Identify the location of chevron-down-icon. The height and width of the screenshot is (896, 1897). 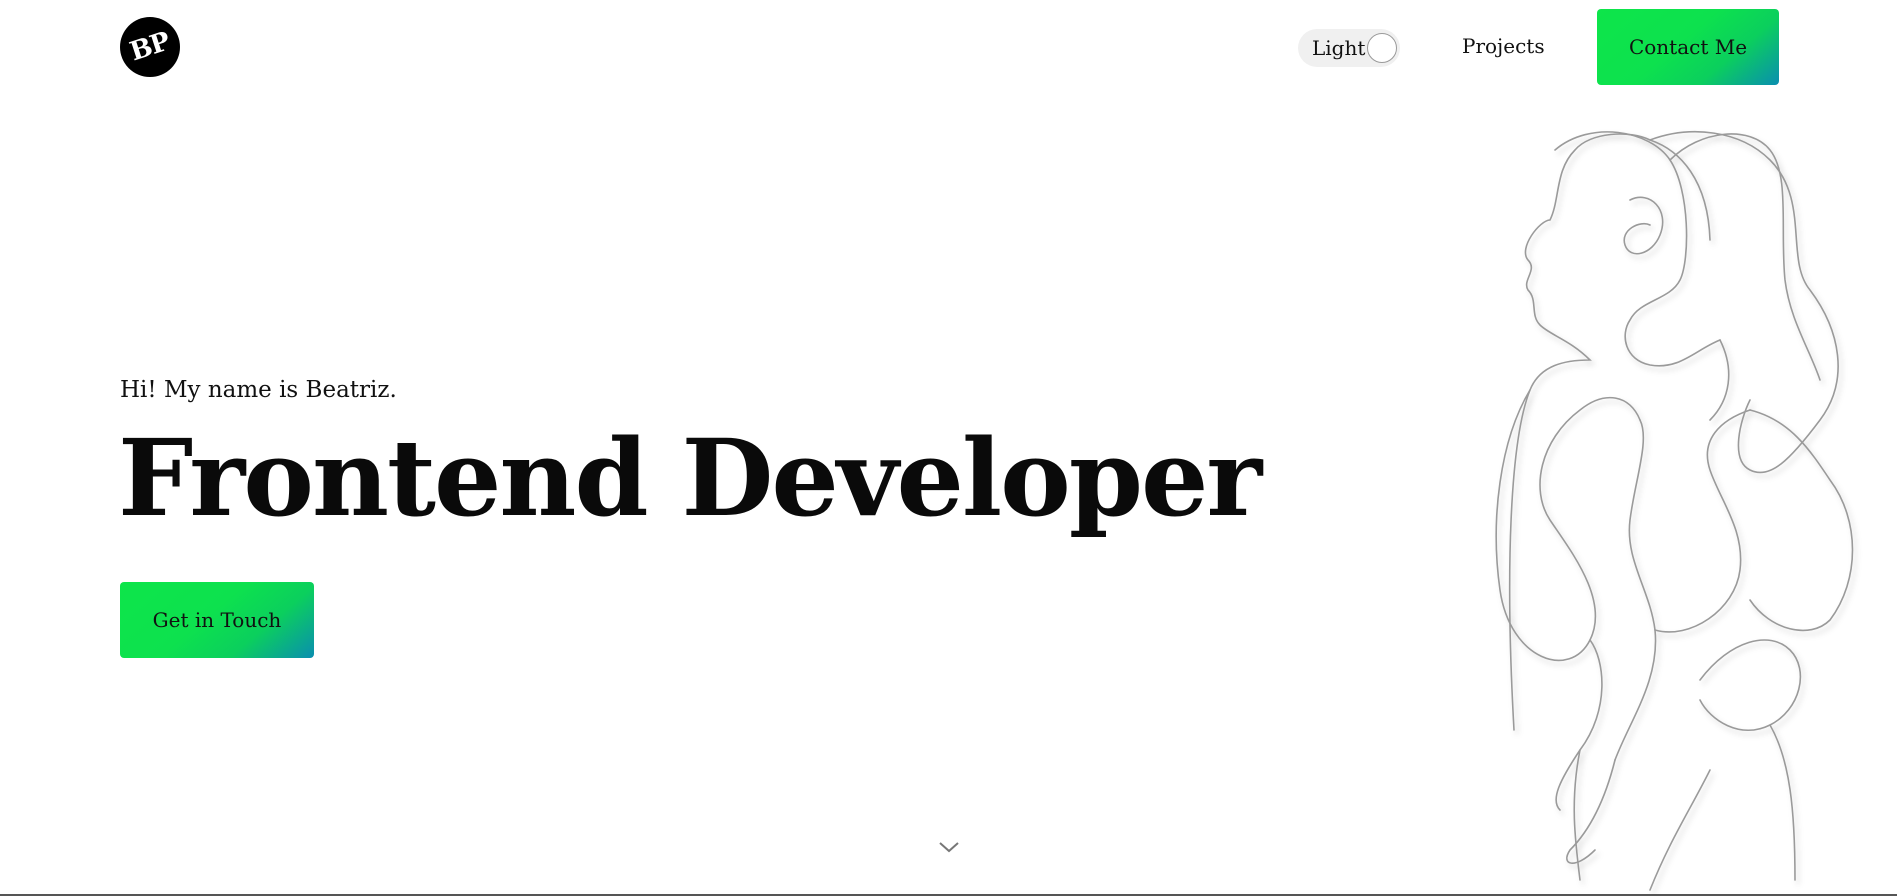
(949, 848).